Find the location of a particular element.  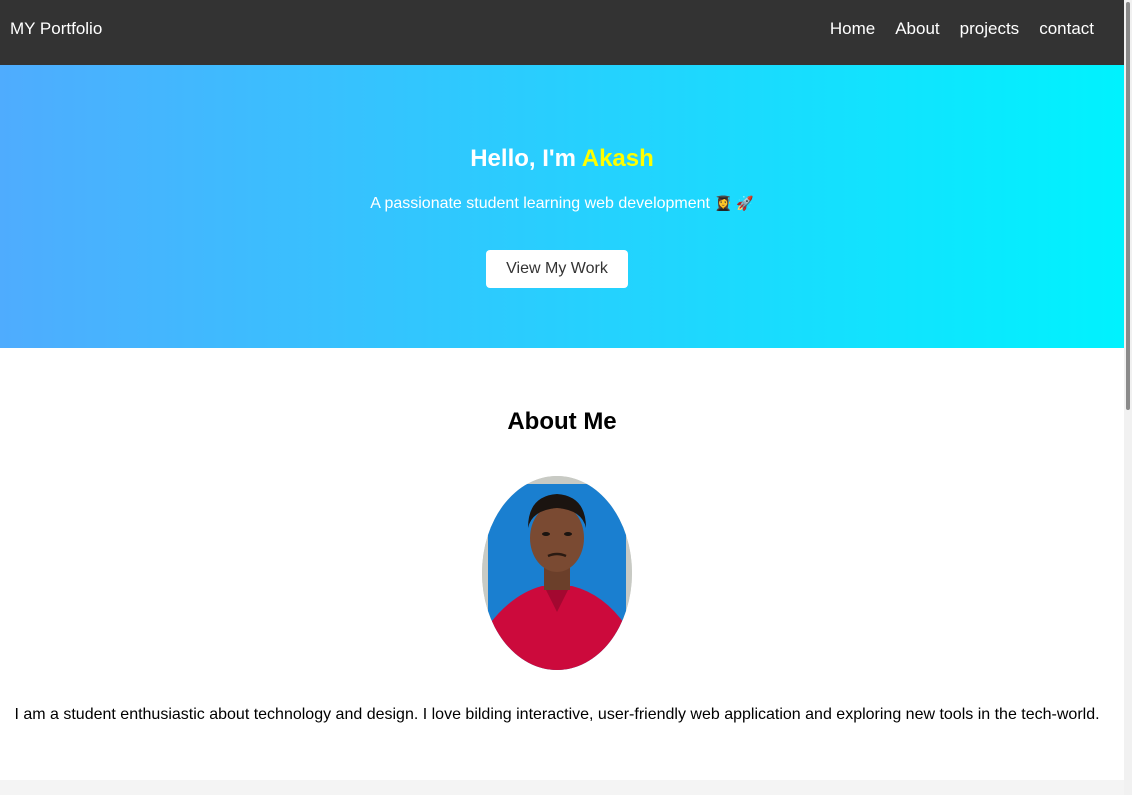

view-my-work-button: View My Work is located at coordinates (557, 269).